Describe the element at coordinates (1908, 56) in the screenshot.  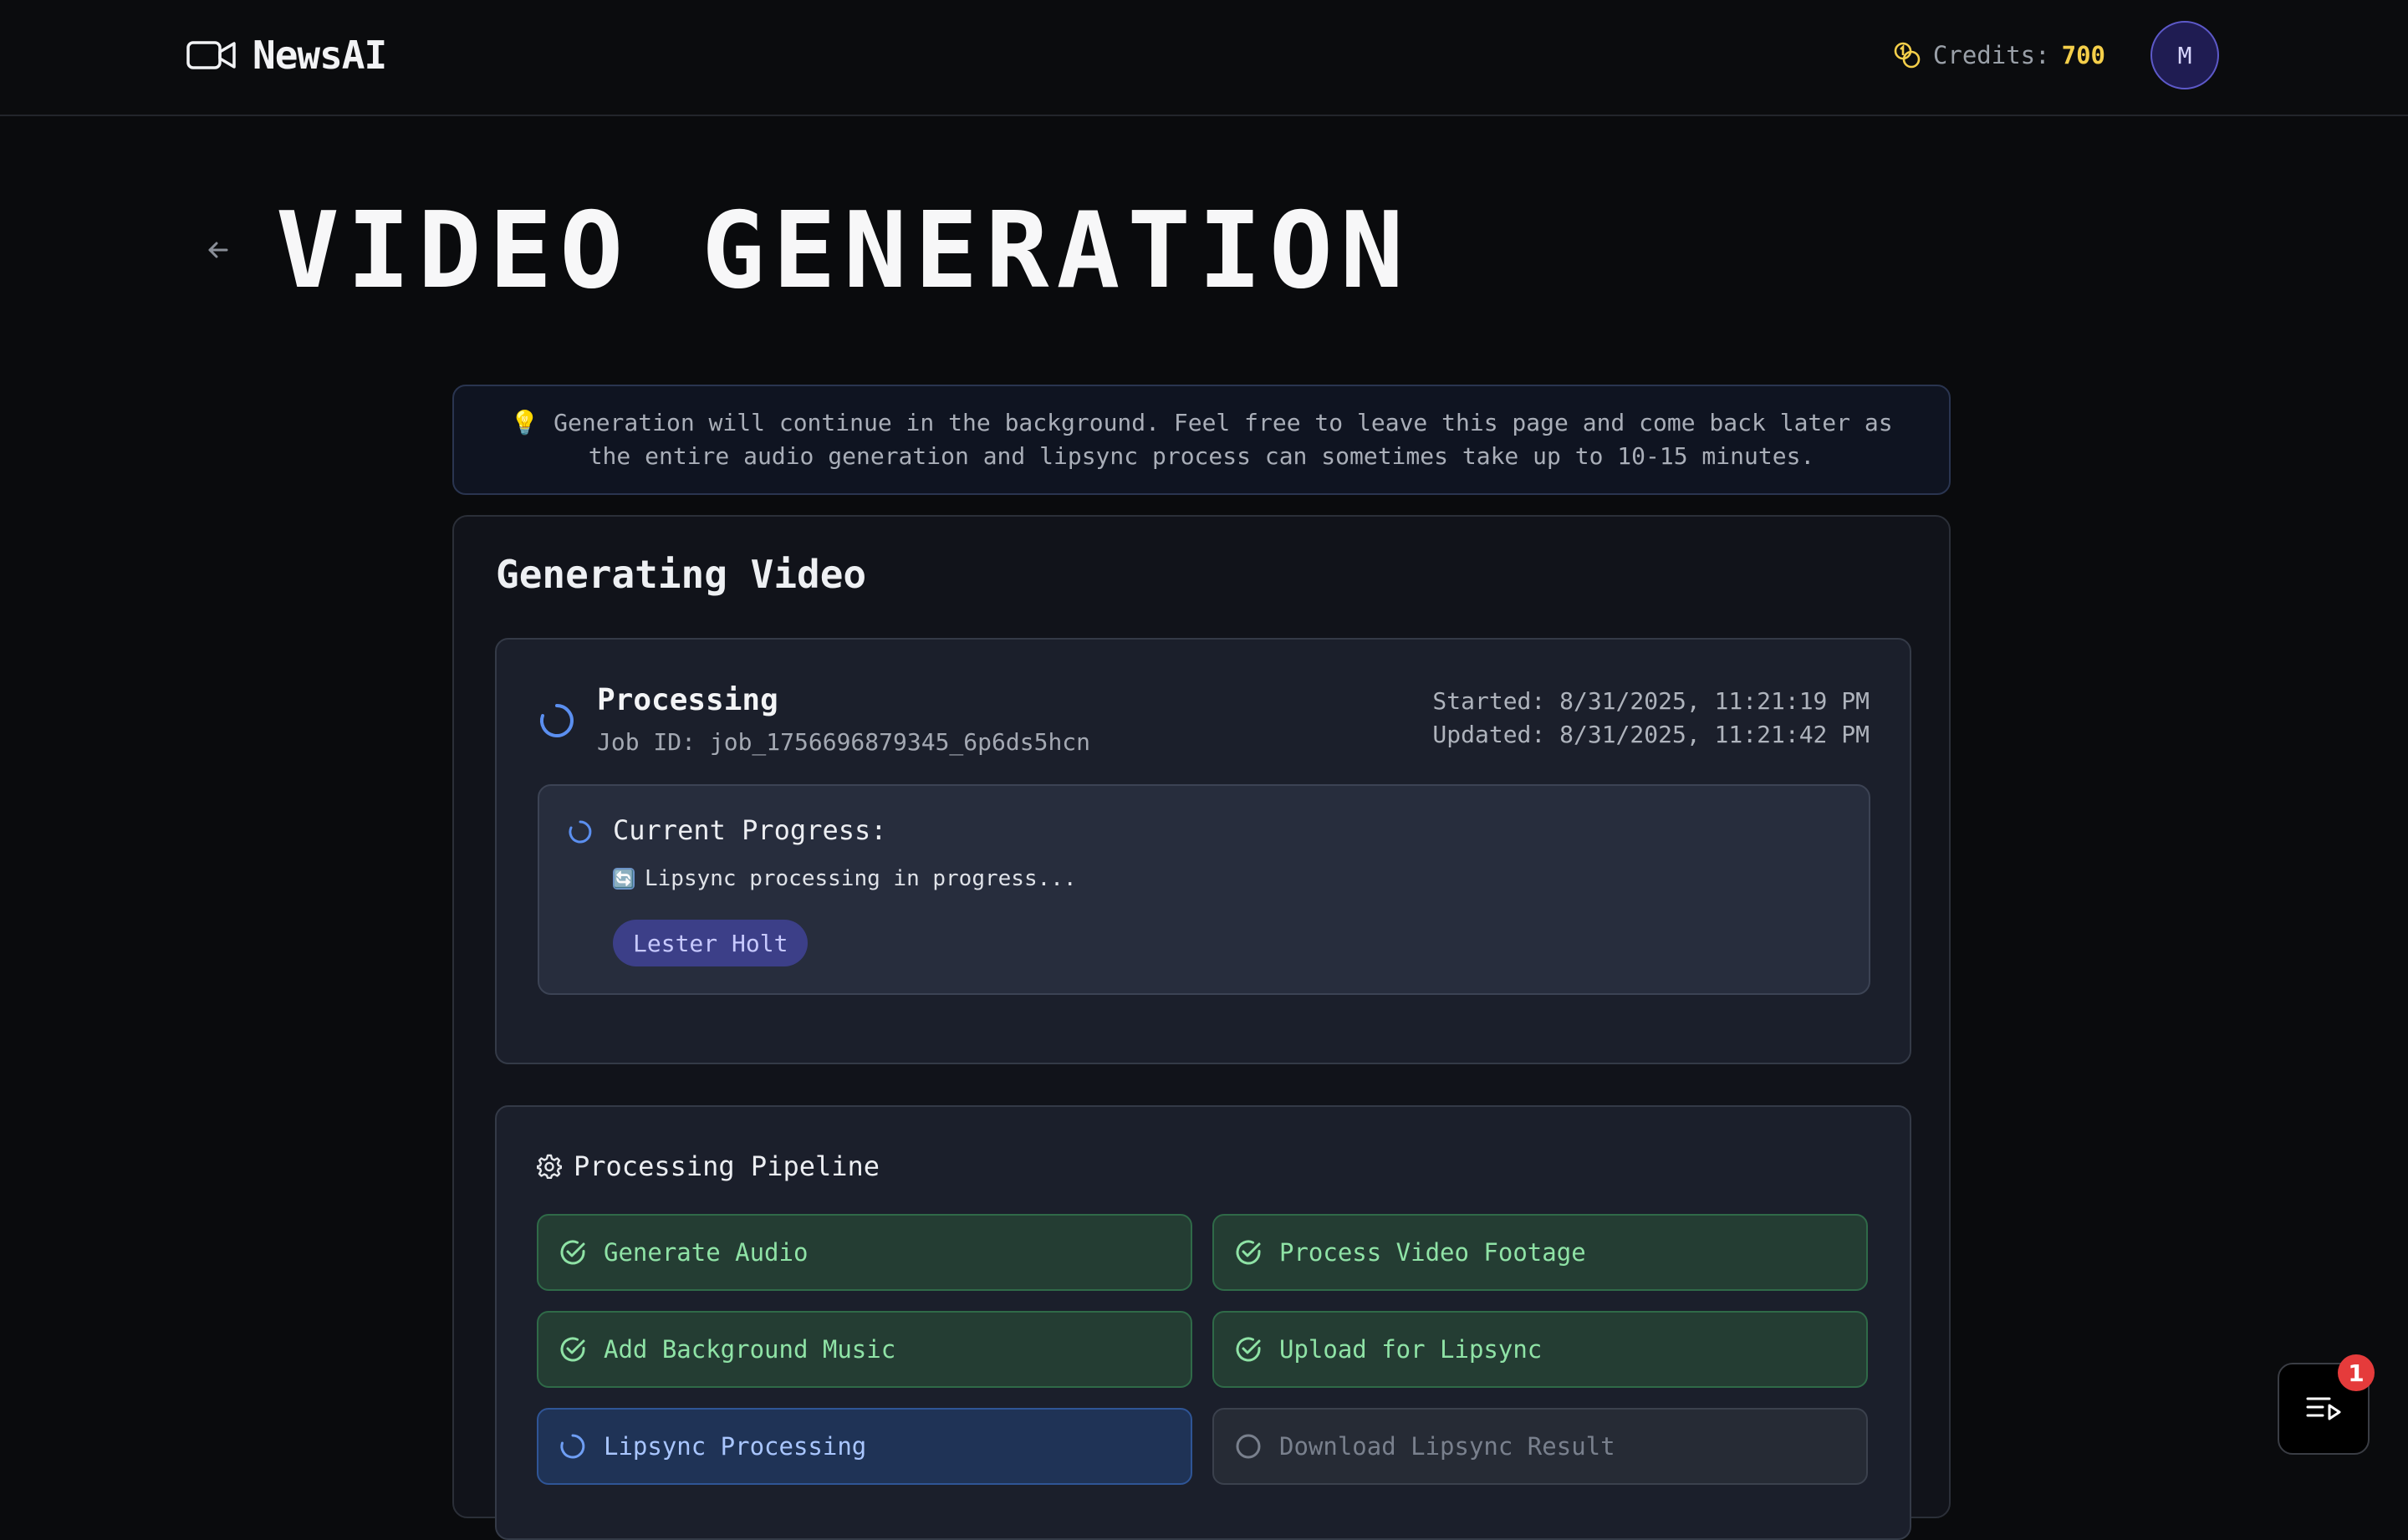
I see `coins-icon` at that location.